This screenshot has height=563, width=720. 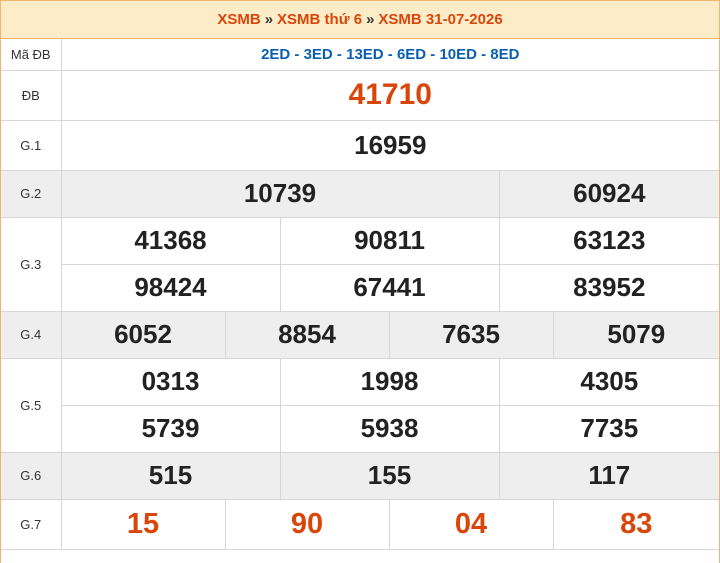 I want to click on g3-number: 98424, so click(x=171, y=287).